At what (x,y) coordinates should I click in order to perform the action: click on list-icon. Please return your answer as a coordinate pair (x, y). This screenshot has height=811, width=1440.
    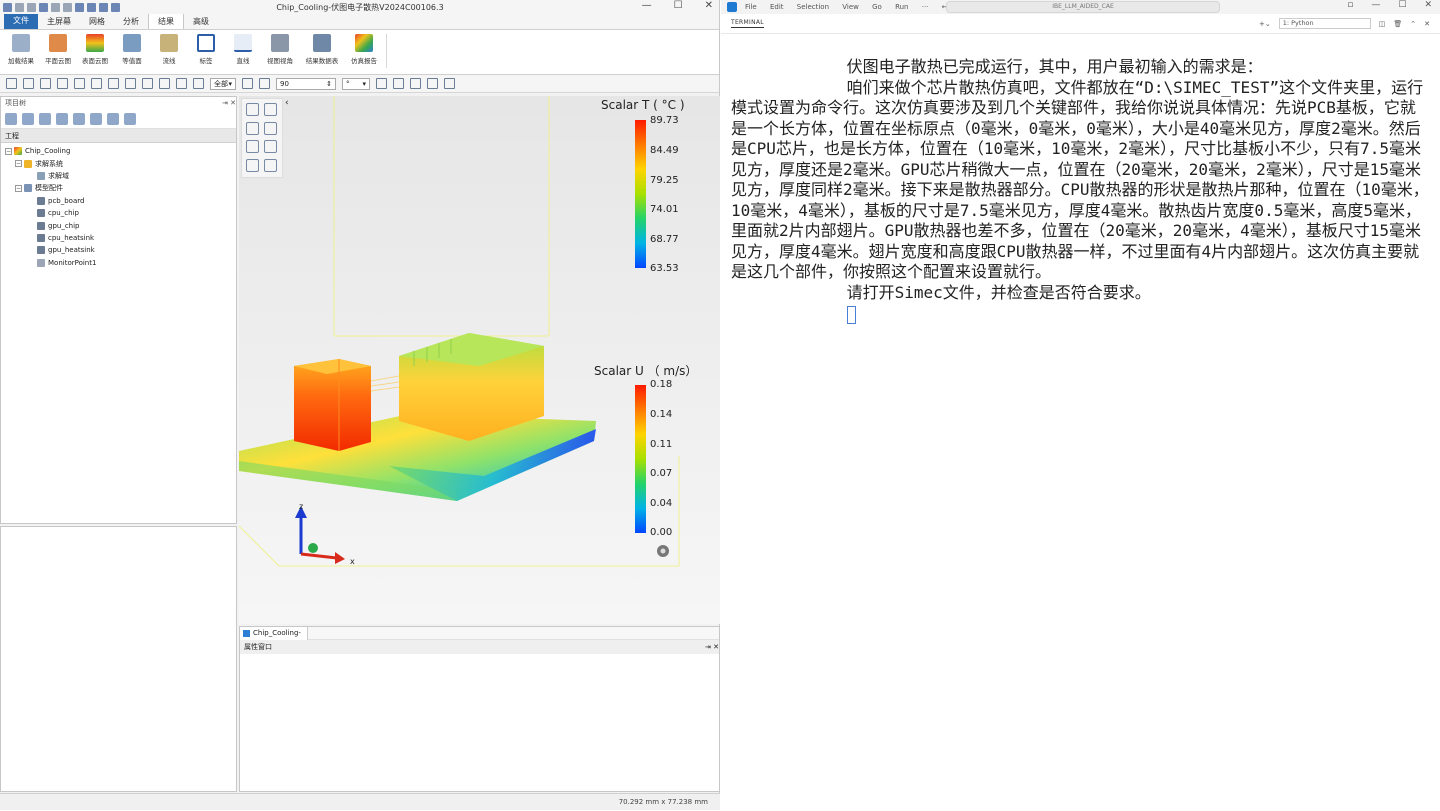
    Looking at the image, I should click on (130, 118).